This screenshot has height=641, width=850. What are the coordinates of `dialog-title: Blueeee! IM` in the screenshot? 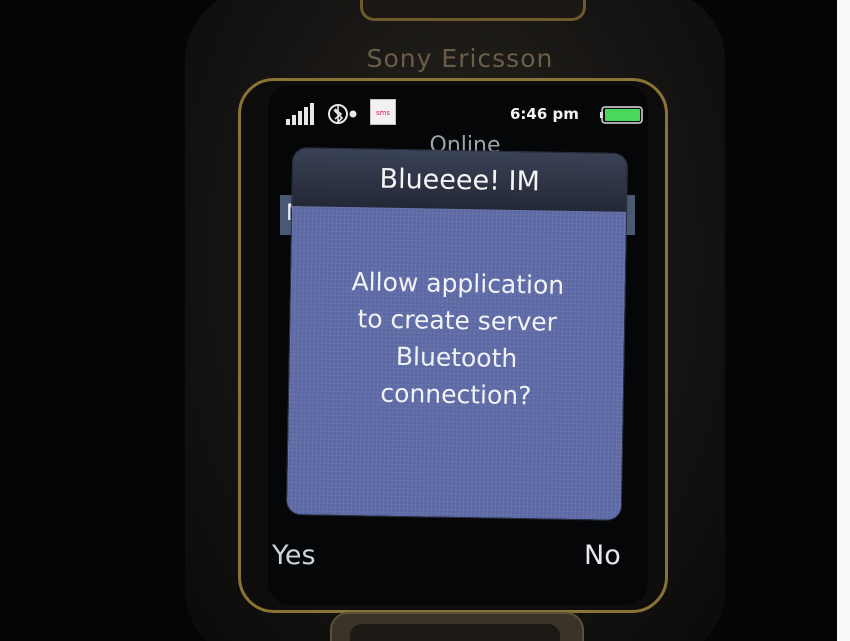 It's located at (460, 180).